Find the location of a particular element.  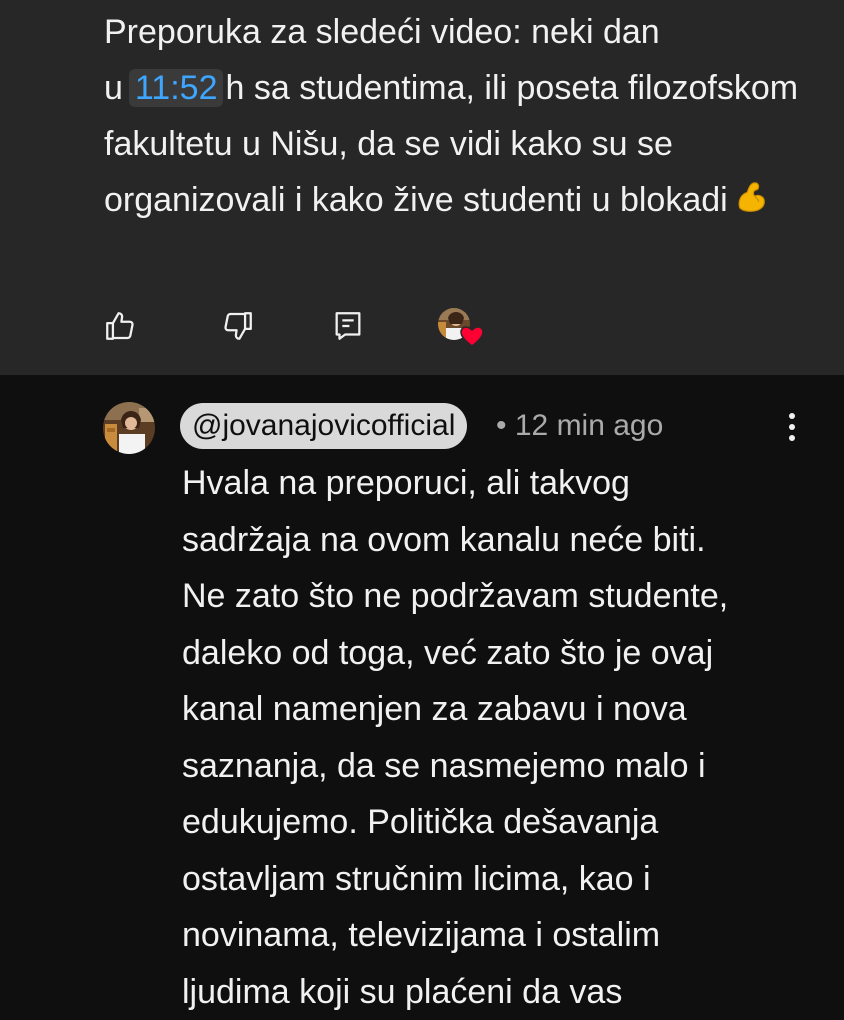

comment-time: 12 min ago is located at coordinates (589, 425).